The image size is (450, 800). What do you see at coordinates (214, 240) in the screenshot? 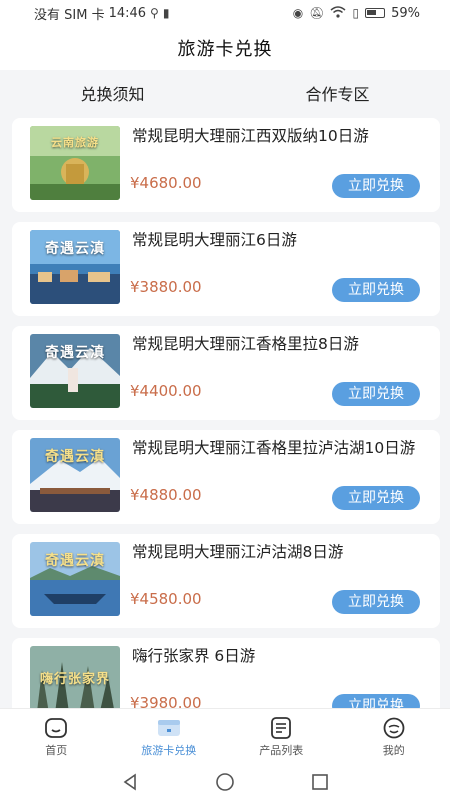
I see `product-title: 常规昆明大理丽江6日游` at bounding box center [214, 240].